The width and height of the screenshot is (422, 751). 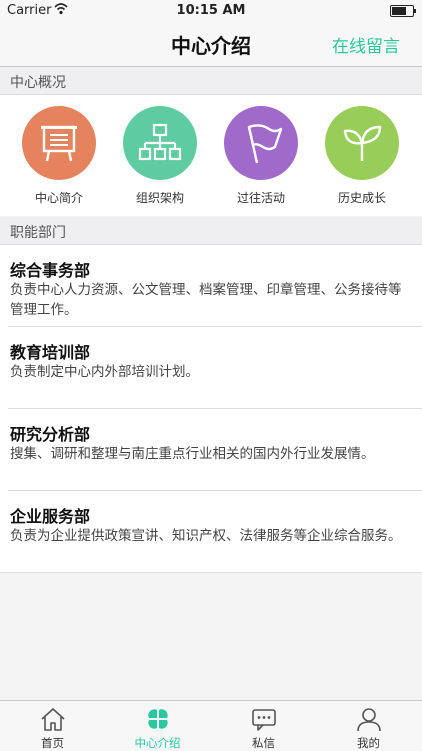 What do you see at coordinates (211, 44) in the screenshot?
I see `navigation-bar: 中心介绍 在线留言` at bounding box center [211, 44].